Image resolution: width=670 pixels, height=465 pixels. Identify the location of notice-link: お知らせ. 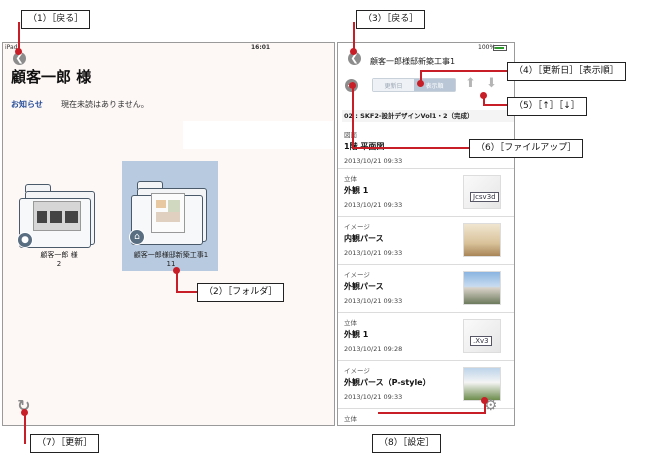
(27, 104).